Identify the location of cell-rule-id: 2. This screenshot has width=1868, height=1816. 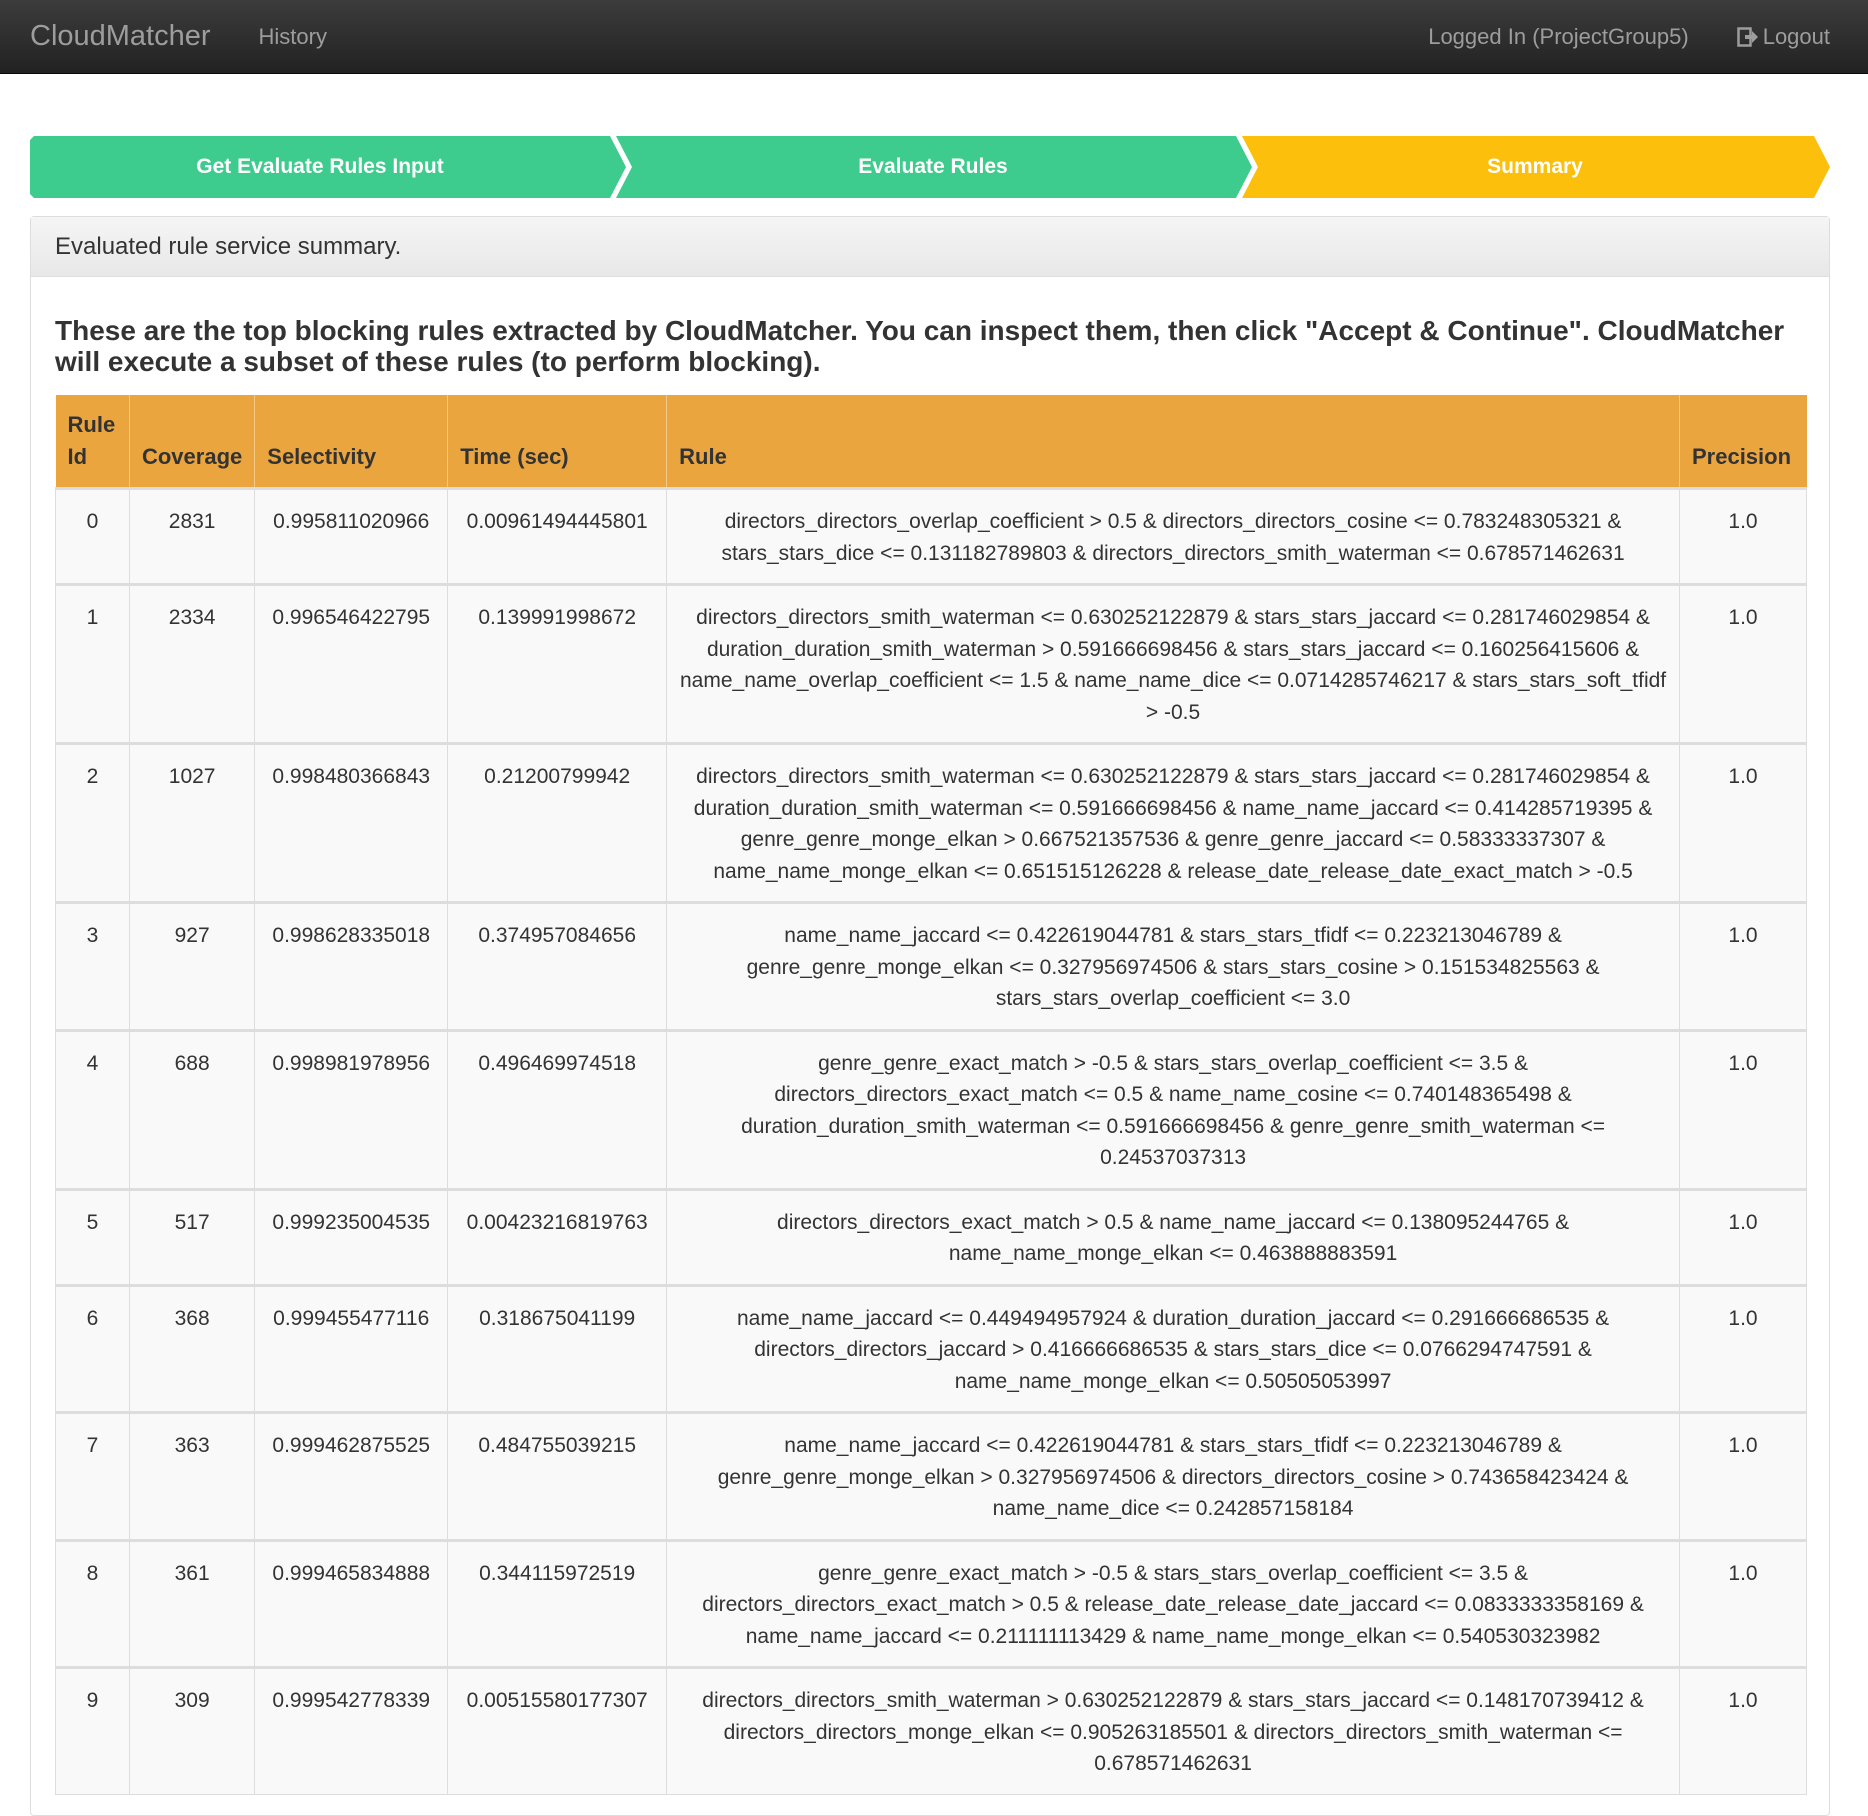
(92, 822).